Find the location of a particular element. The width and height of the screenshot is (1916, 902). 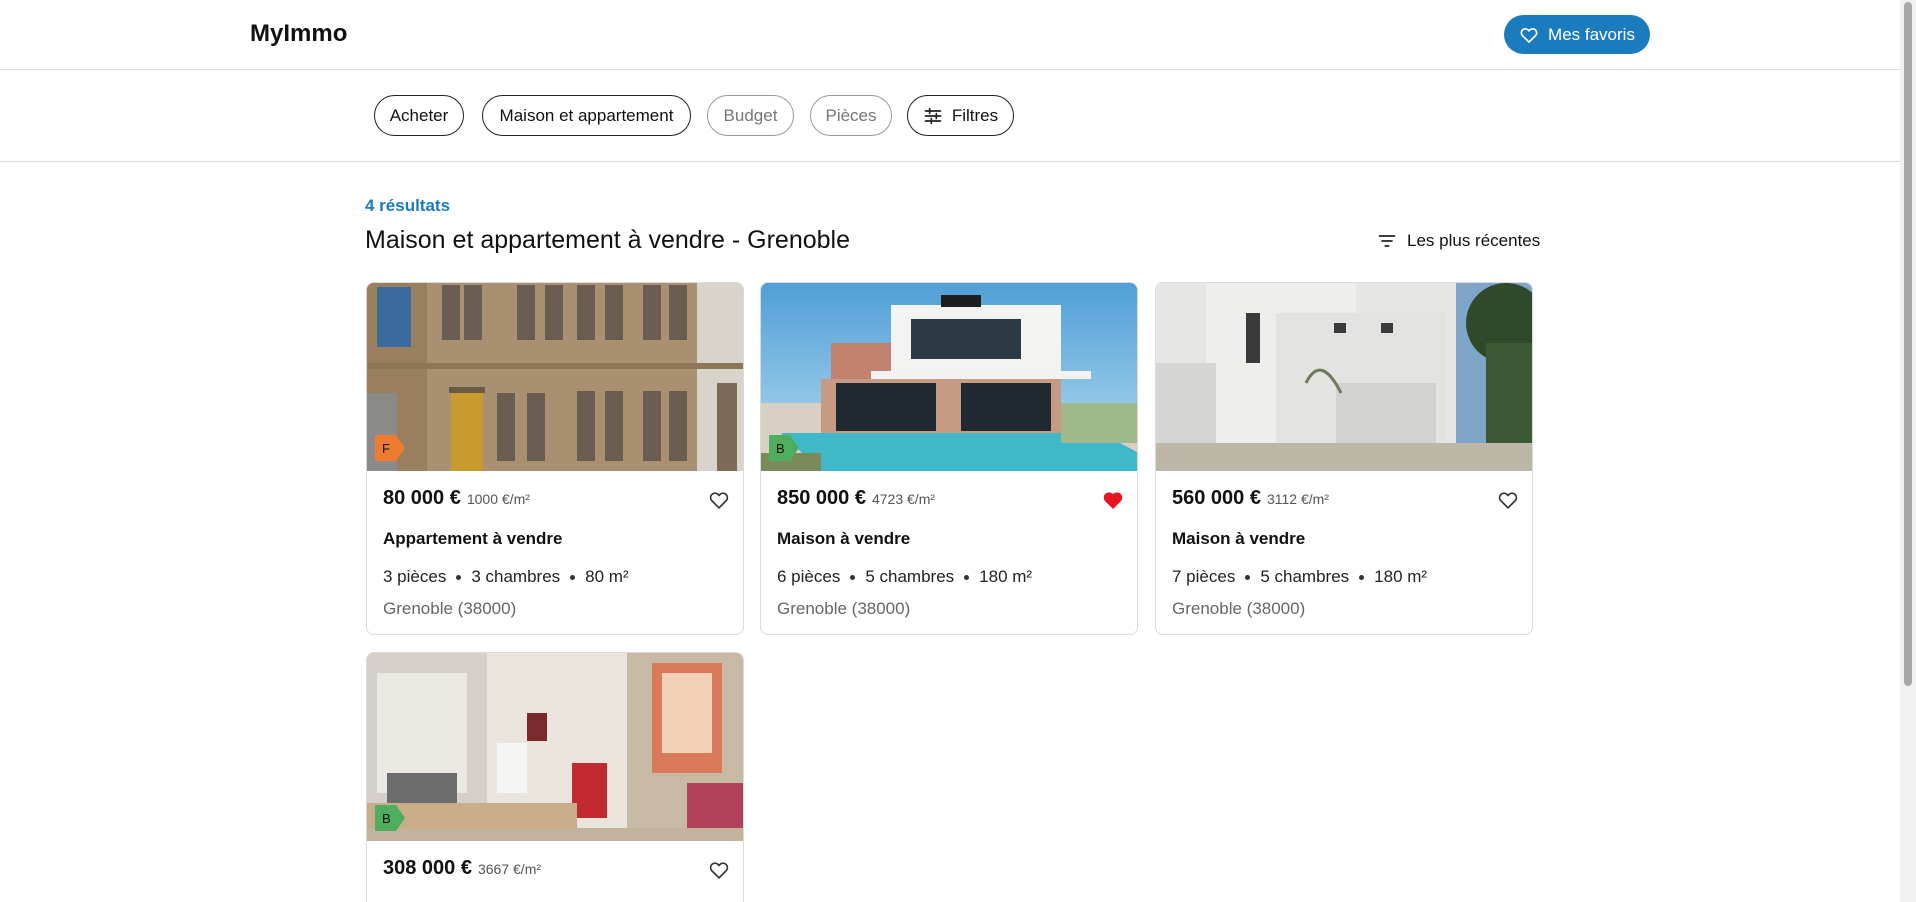

listing-area: 80 m² is located at coordinates (607, 576).